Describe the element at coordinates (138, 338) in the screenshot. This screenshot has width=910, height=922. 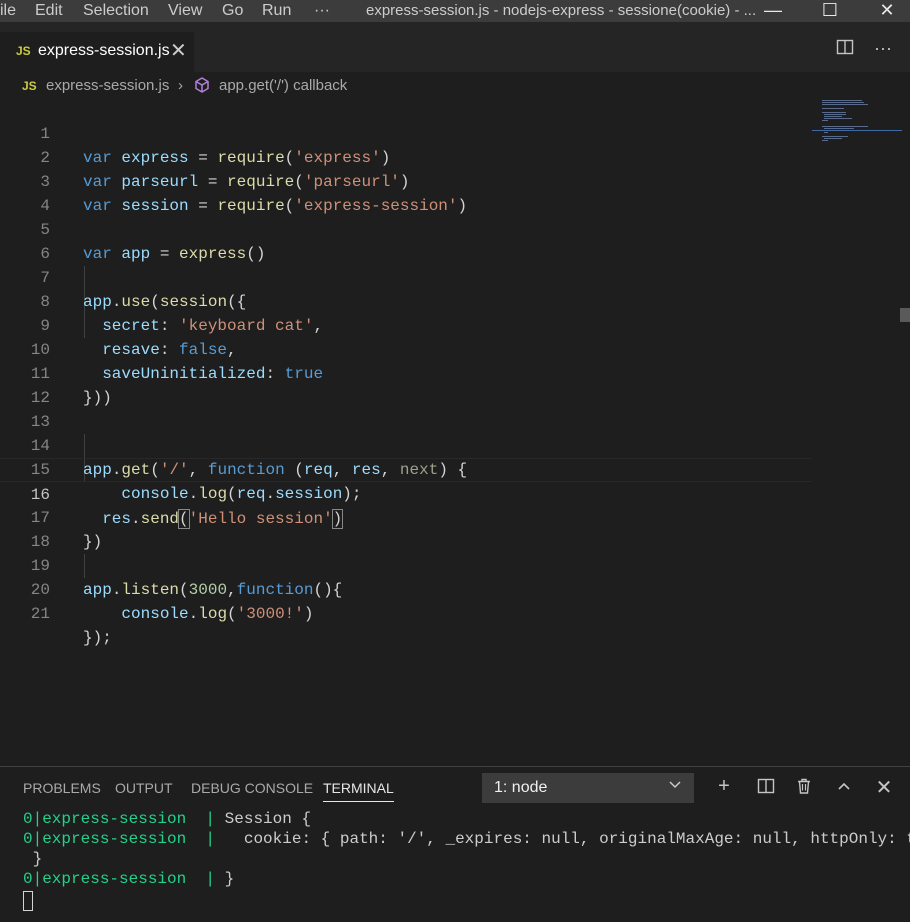
I see `code-line: 9 resave: false,` at that location.